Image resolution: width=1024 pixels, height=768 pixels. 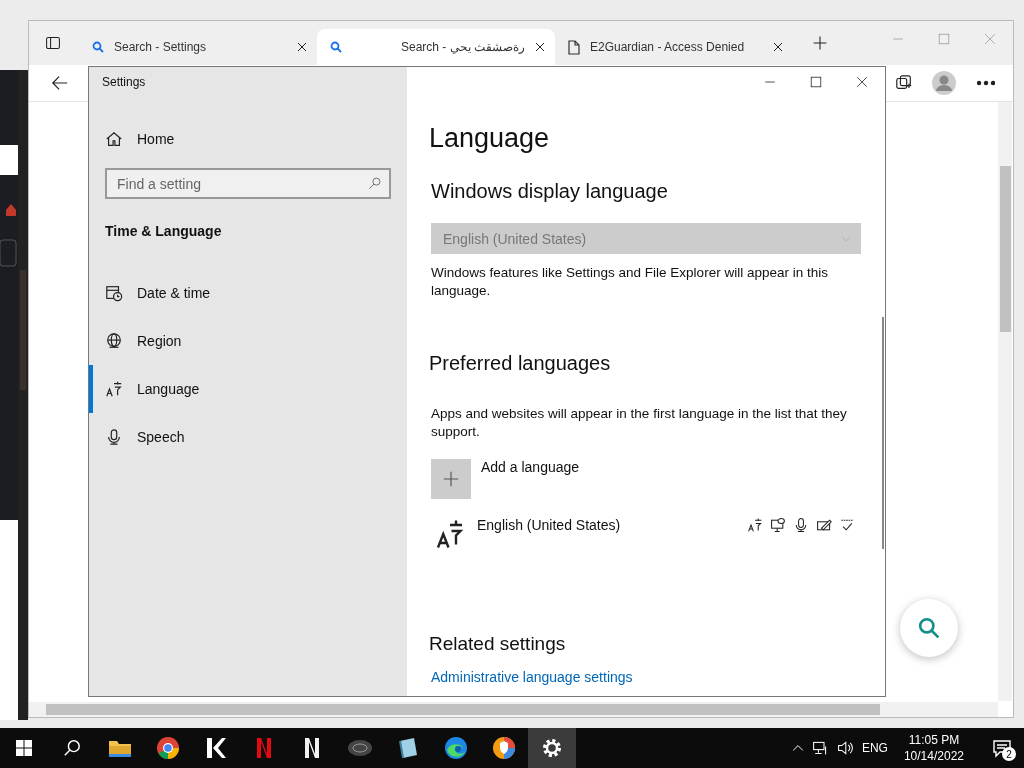 What do you see at coordinates (933, 748) in the screenshot?
I see `clock: 11:05 PM 10/14/2022` at bounding box center [933, 748].